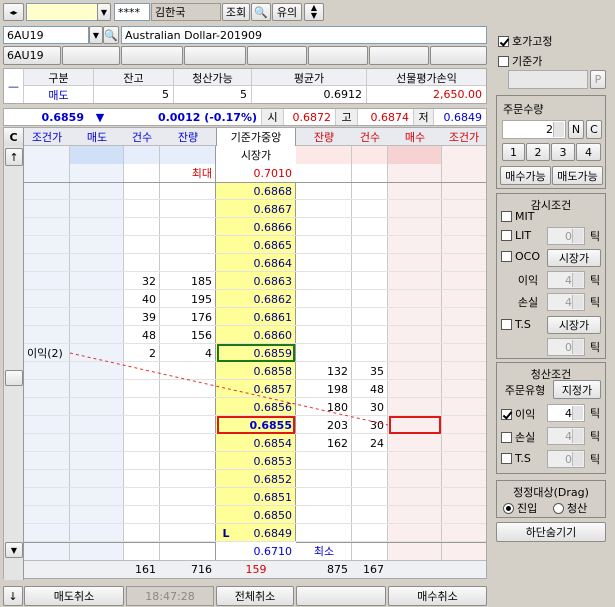  I want to click on entry-radio-icon, so click(508, 508).